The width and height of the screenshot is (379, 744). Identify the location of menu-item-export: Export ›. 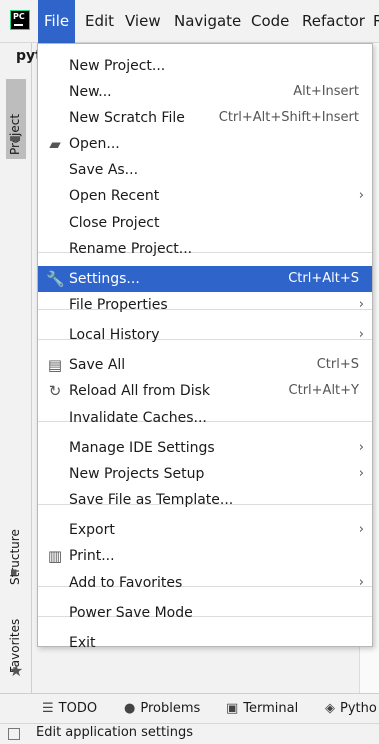
(205, 530).